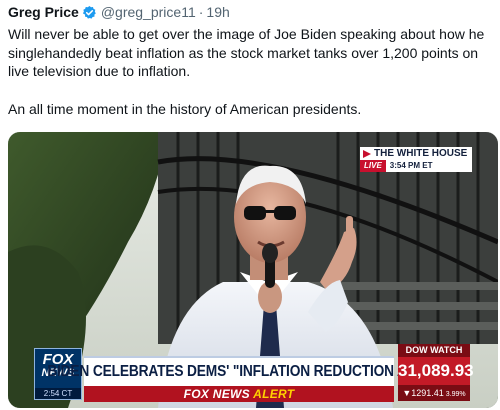 The width and height of the screenshot is (500, 410). Describe the element at coordinates (416, 160) in the screenshot. I see `location-bug: THE WHITE HOUSE LIVE 3:54 PM ET` at that location.